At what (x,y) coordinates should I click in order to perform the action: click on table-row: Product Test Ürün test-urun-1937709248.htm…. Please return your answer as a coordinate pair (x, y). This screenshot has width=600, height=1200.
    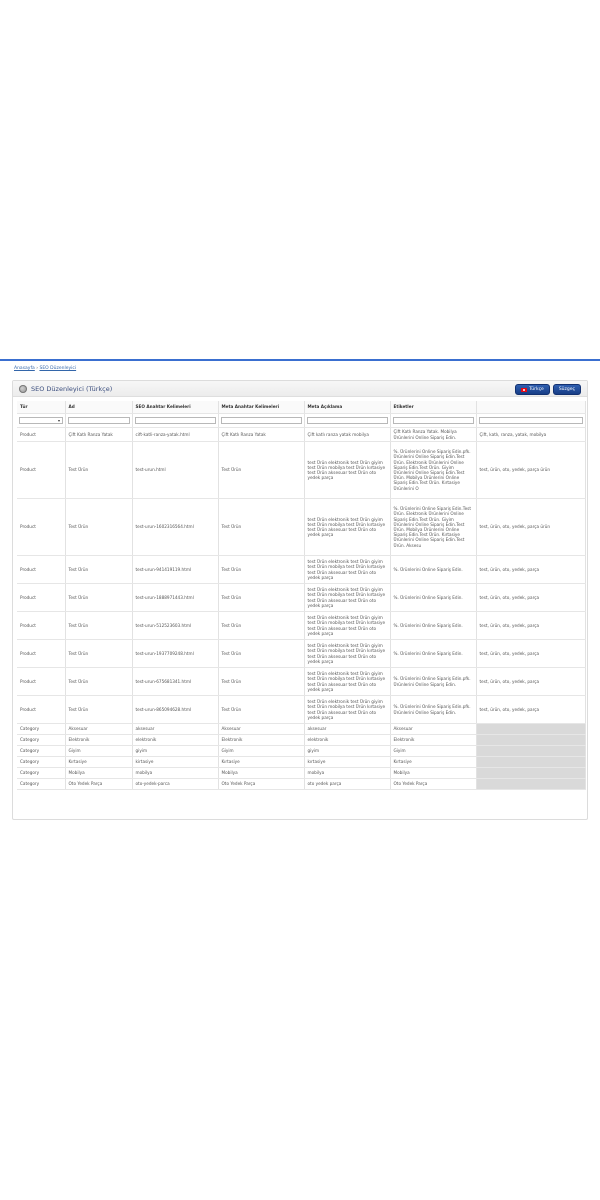
    Looking at the image, I should click on (301, 653).